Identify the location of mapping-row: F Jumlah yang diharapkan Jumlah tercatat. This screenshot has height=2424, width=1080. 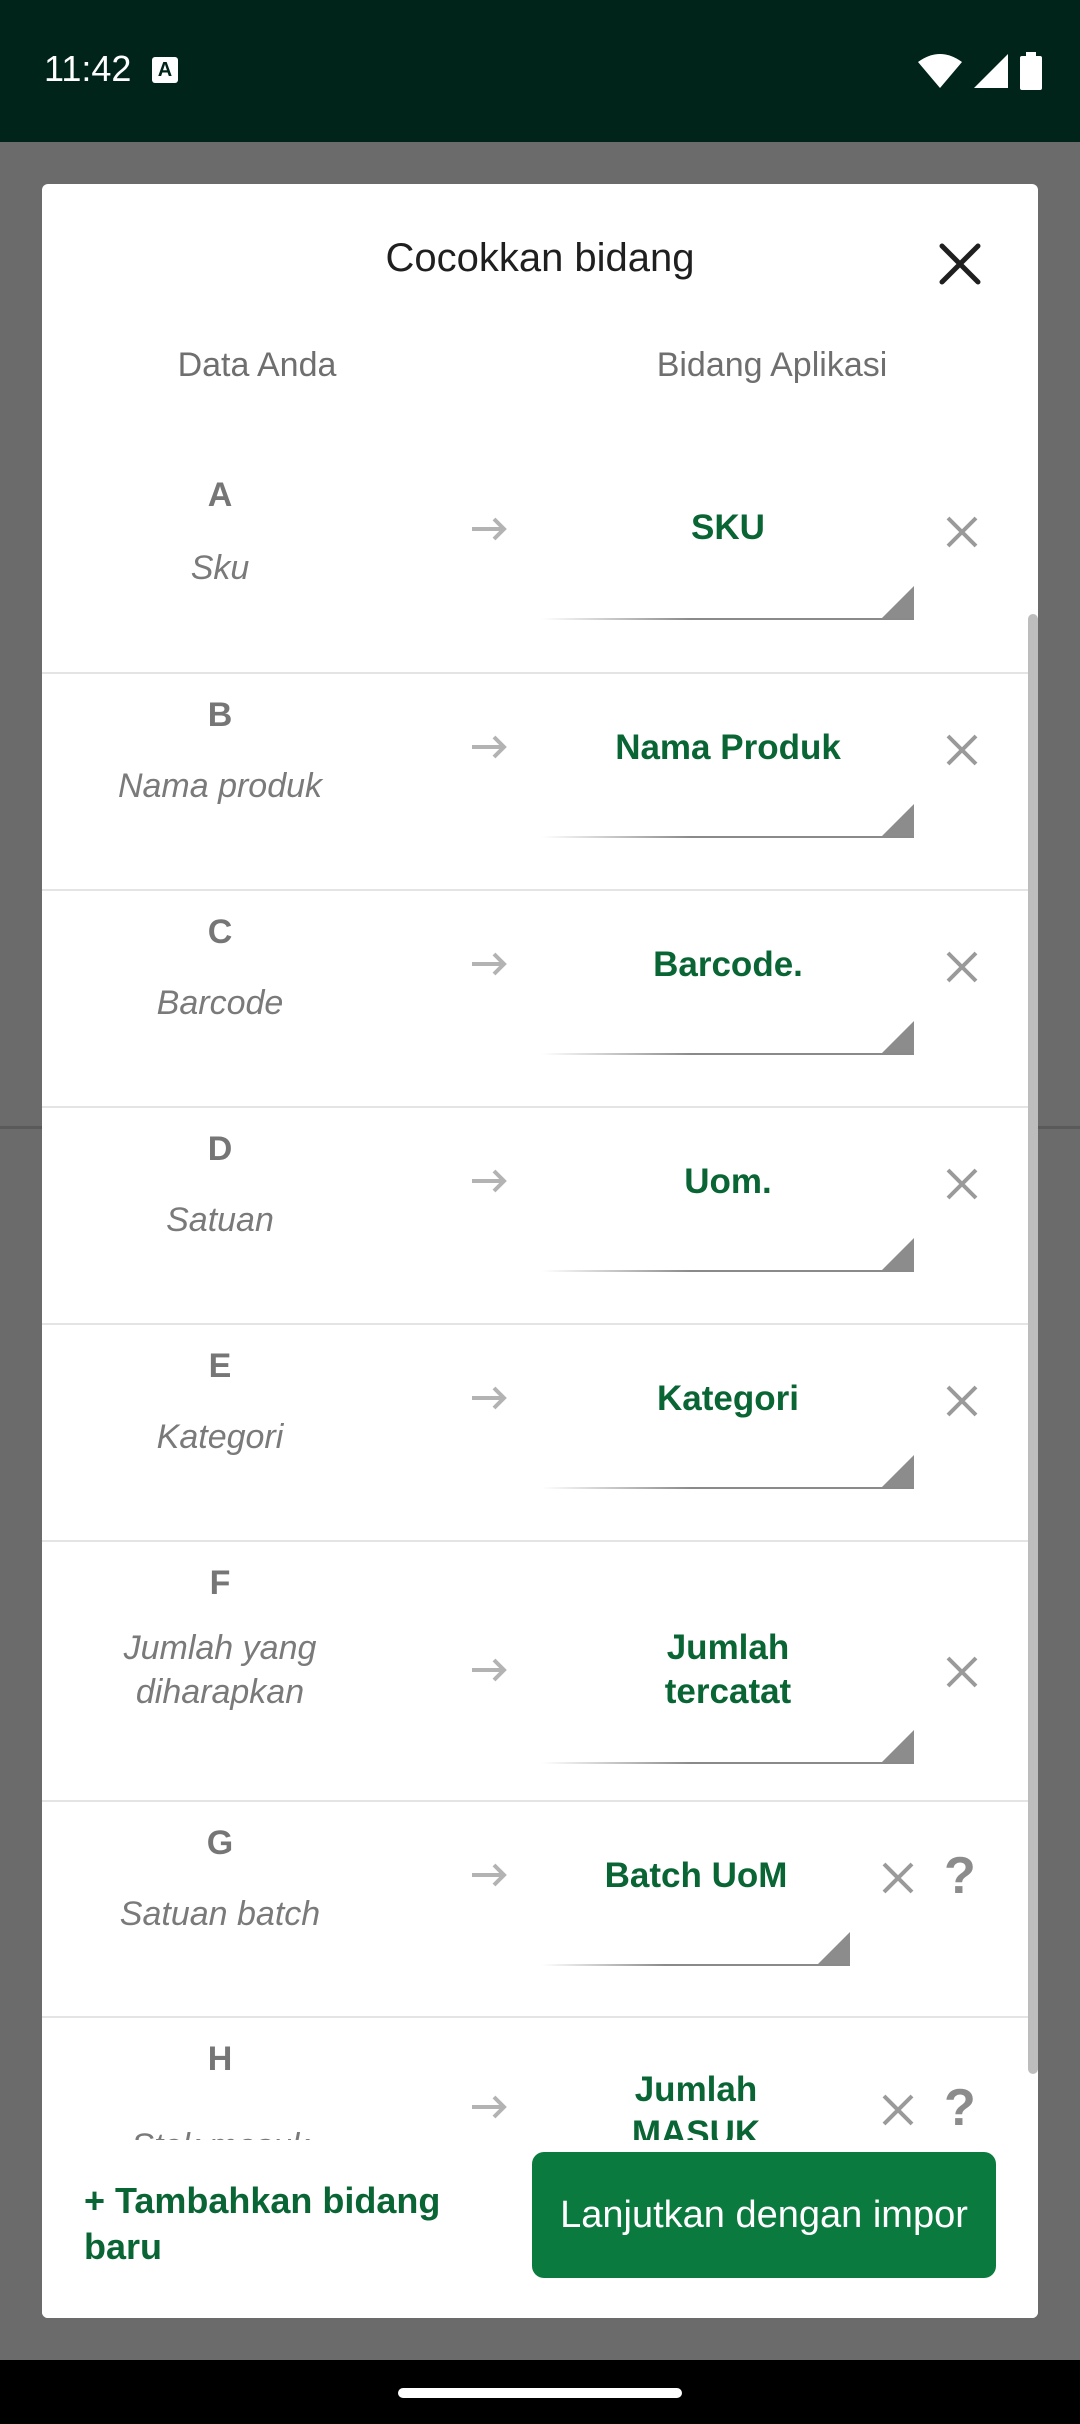
(540, 1672).